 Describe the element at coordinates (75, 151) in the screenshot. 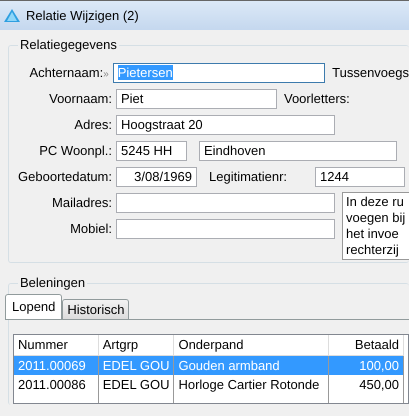

I see `field-label: PC Woonpl.:` at that location.